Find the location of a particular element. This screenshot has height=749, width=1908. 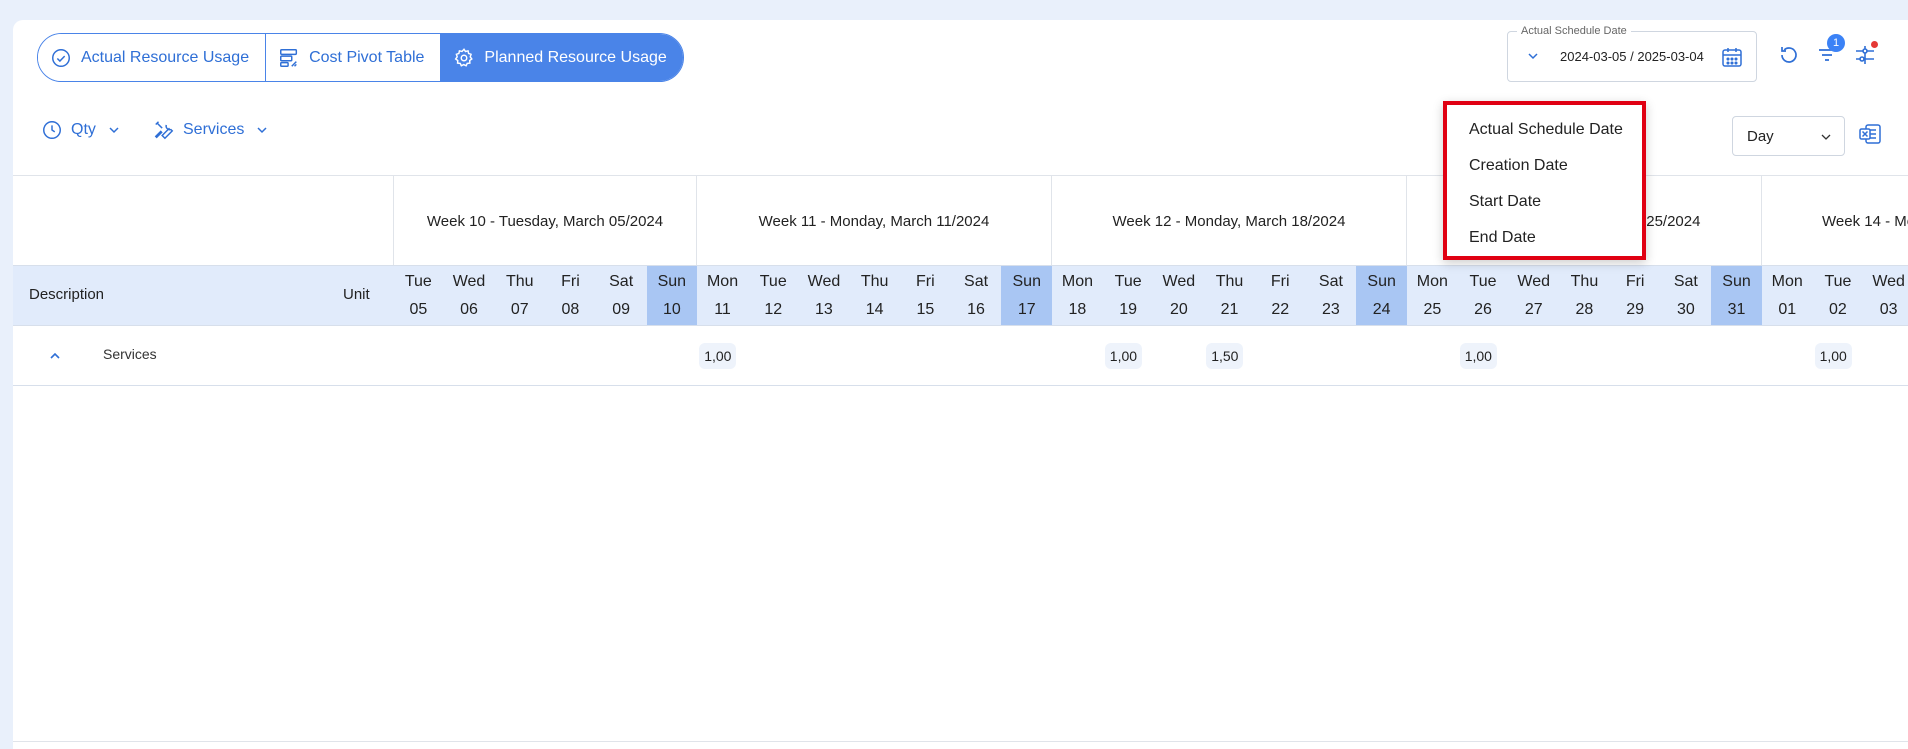

value-cell: 1,50 is located at coordinates (1225, 356).